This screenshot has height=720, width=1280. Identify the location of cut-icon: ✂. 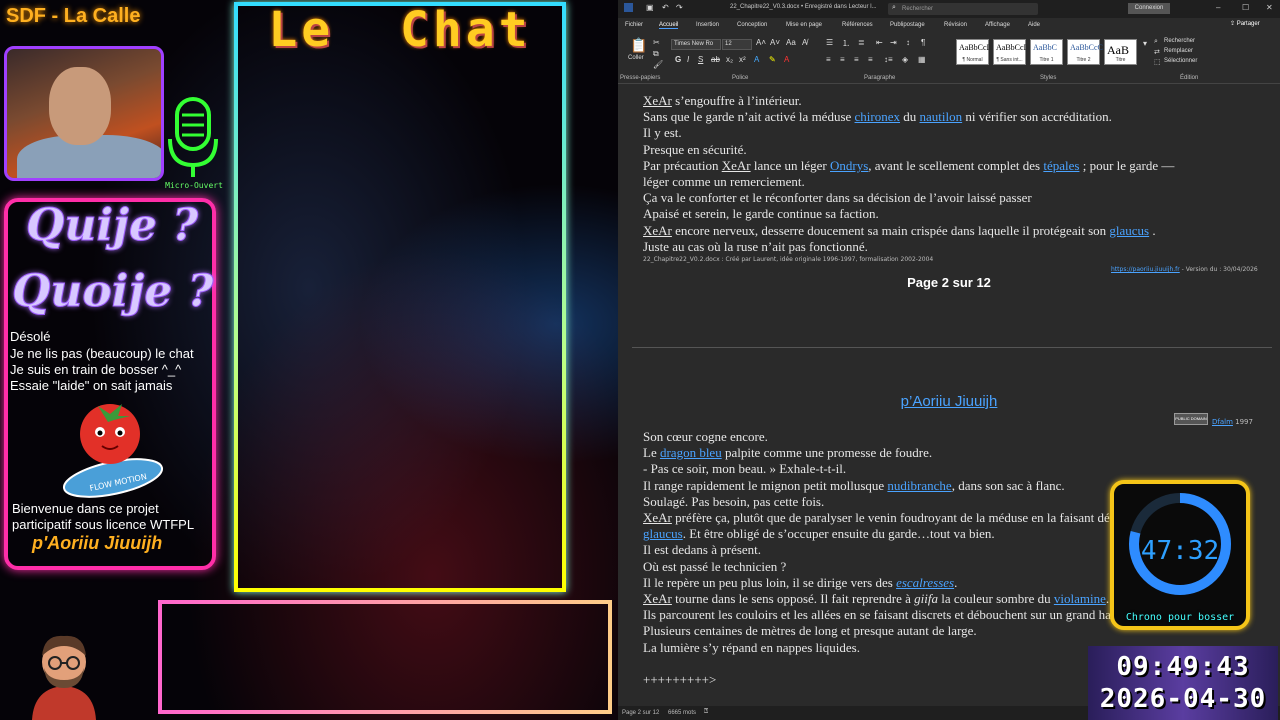
(656, 42).